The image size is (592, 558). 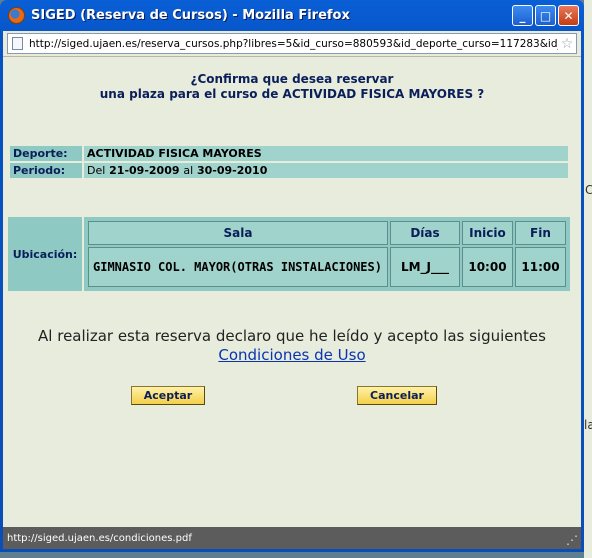 I want to click on cell-sala: GIMNASIO COL. MAYOR(OTRAS INSTALACIONES), so click(x=238, y=267).